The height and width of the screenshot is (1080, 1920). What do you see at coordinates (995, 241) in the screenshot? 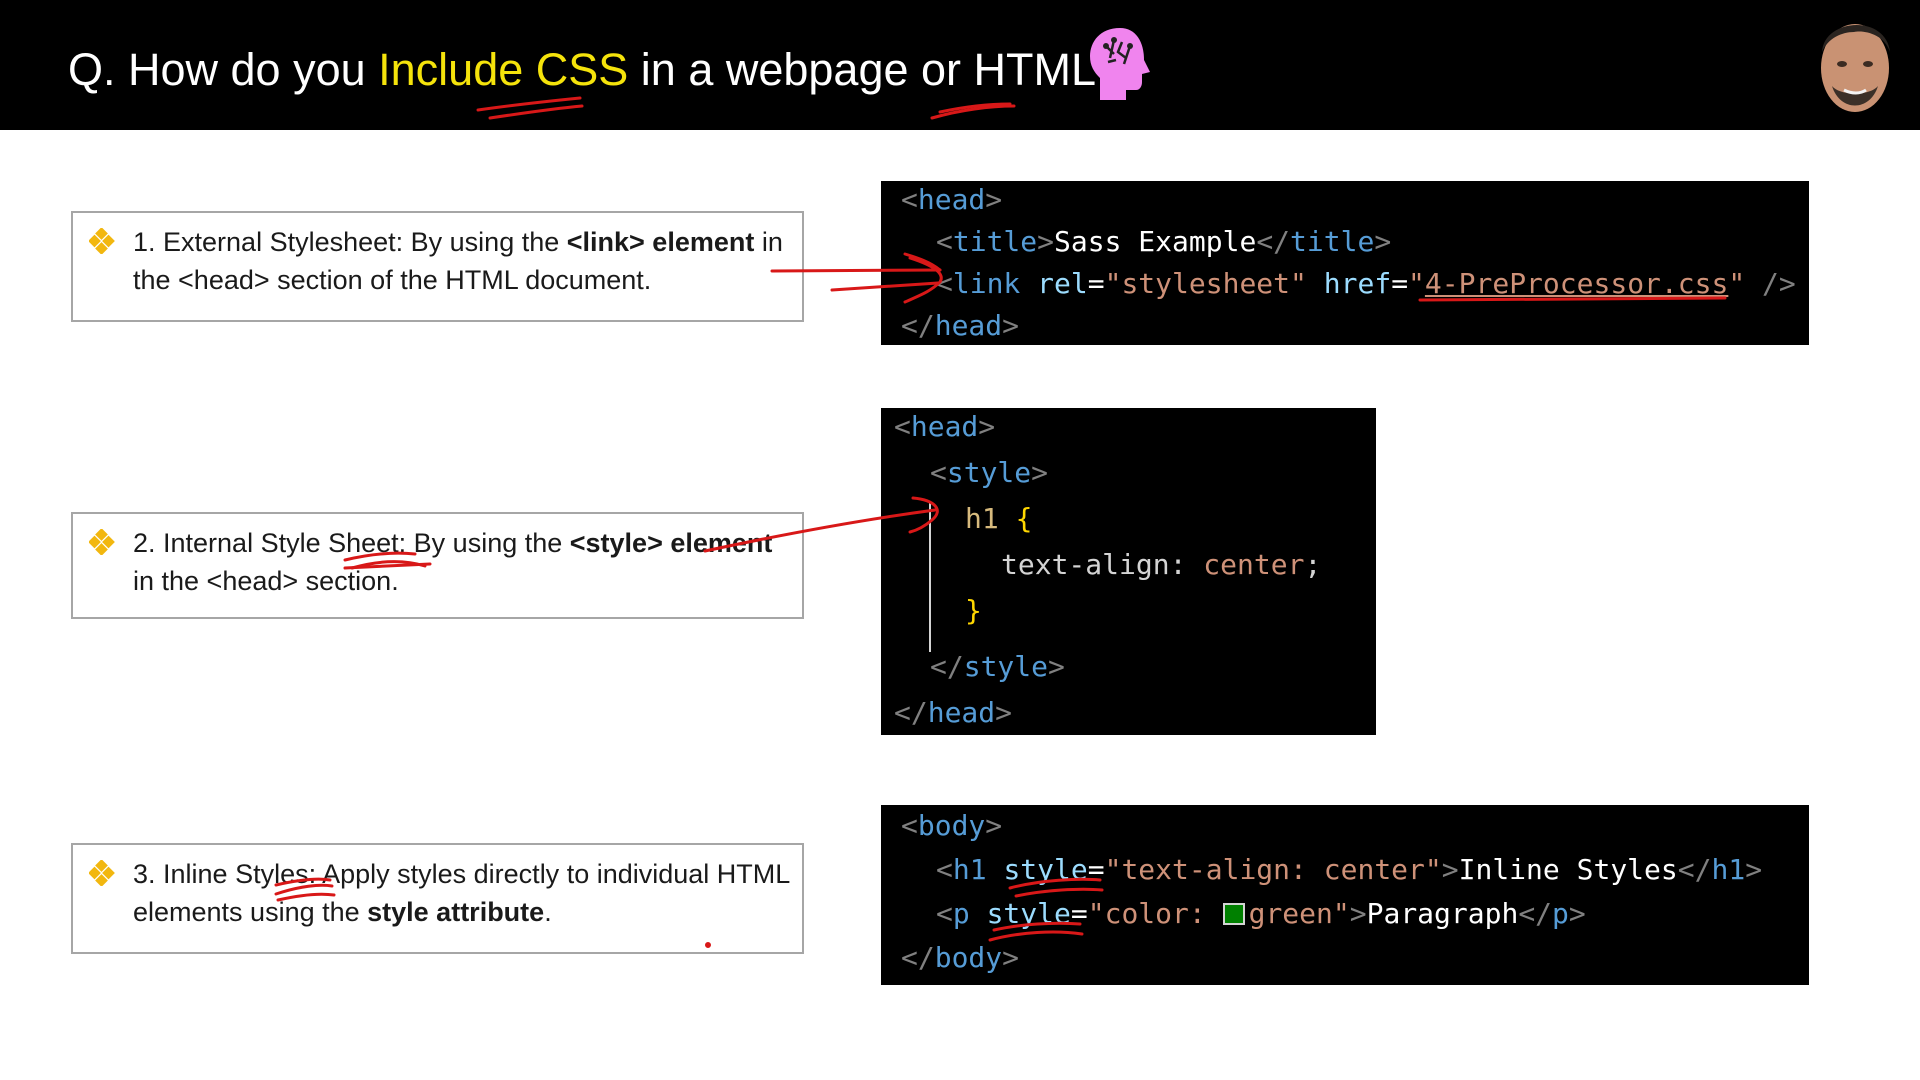
I see `tag-title: title` at bounding box center [995, 241].